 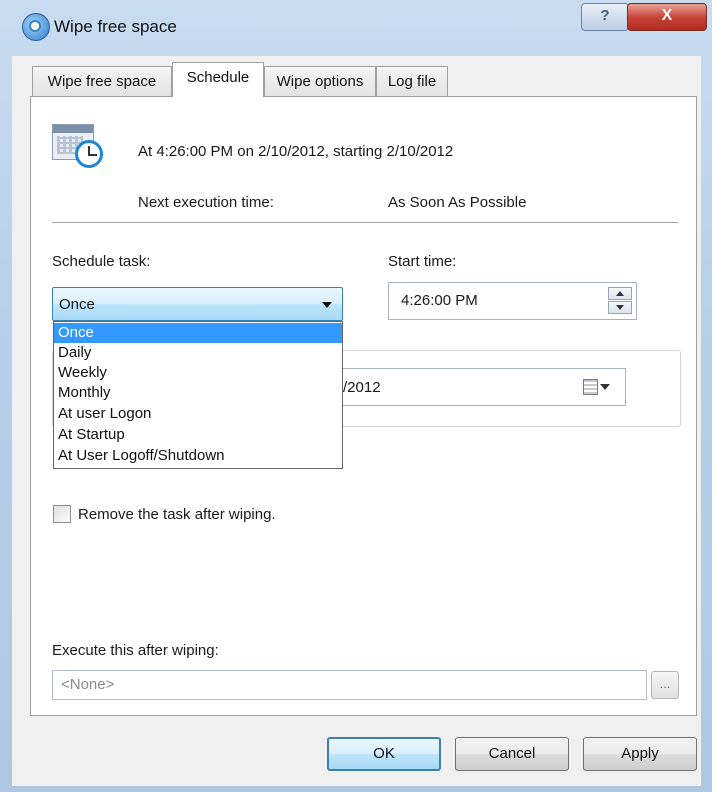 I want to click on start-date-picker: /2012, so click(x=478, y=387).